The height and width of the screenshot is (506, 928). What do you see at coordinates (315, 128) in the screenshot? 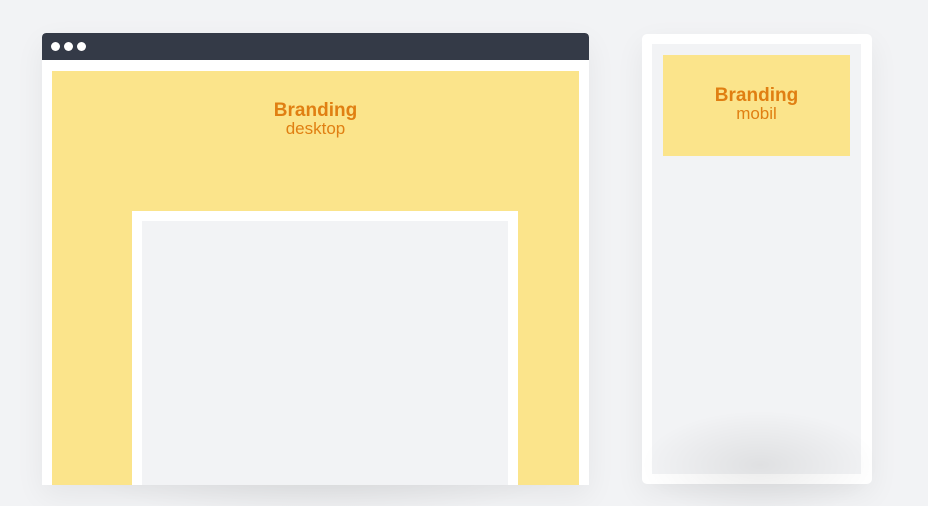
I see `desktop-branding-subtitle: desktop` at bounding box center [315, 128].